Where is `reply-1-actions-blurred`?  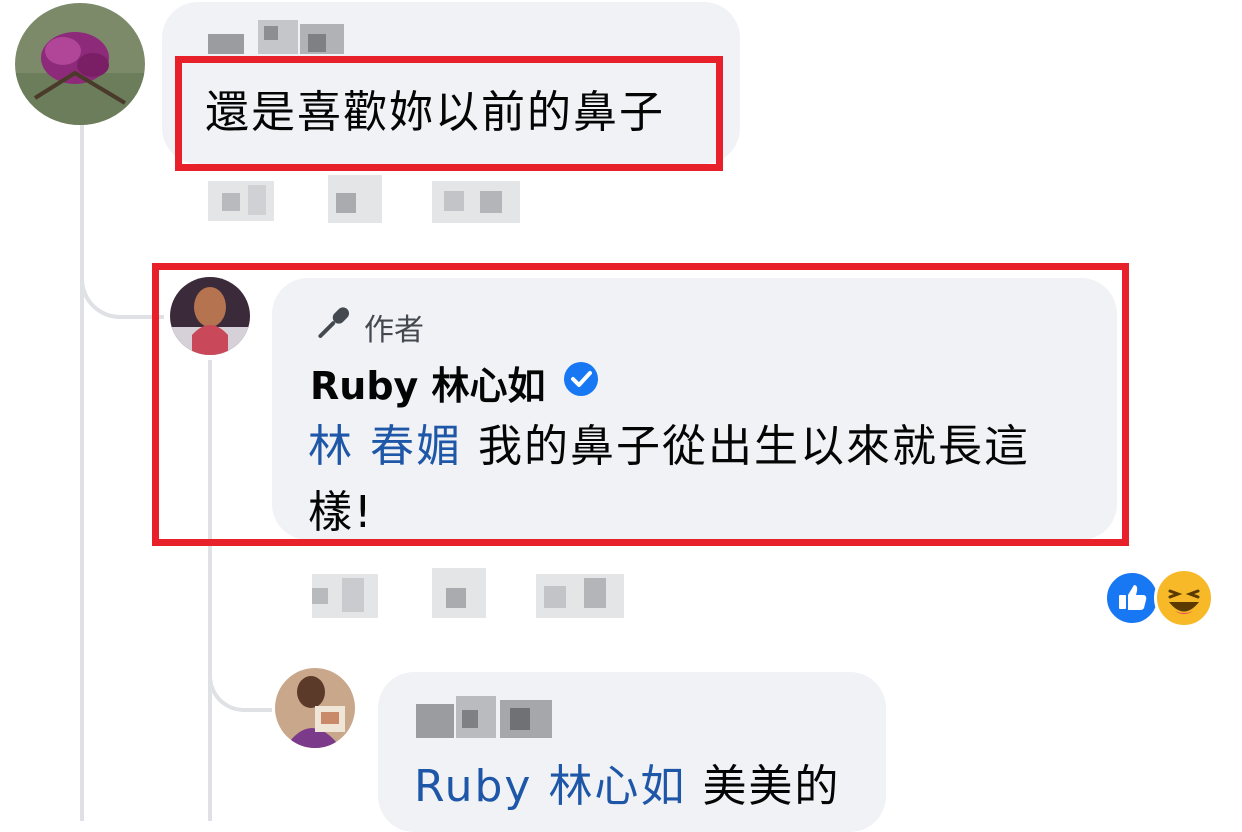
reply-1-actions-blurred is located at coordinates (472, 597).